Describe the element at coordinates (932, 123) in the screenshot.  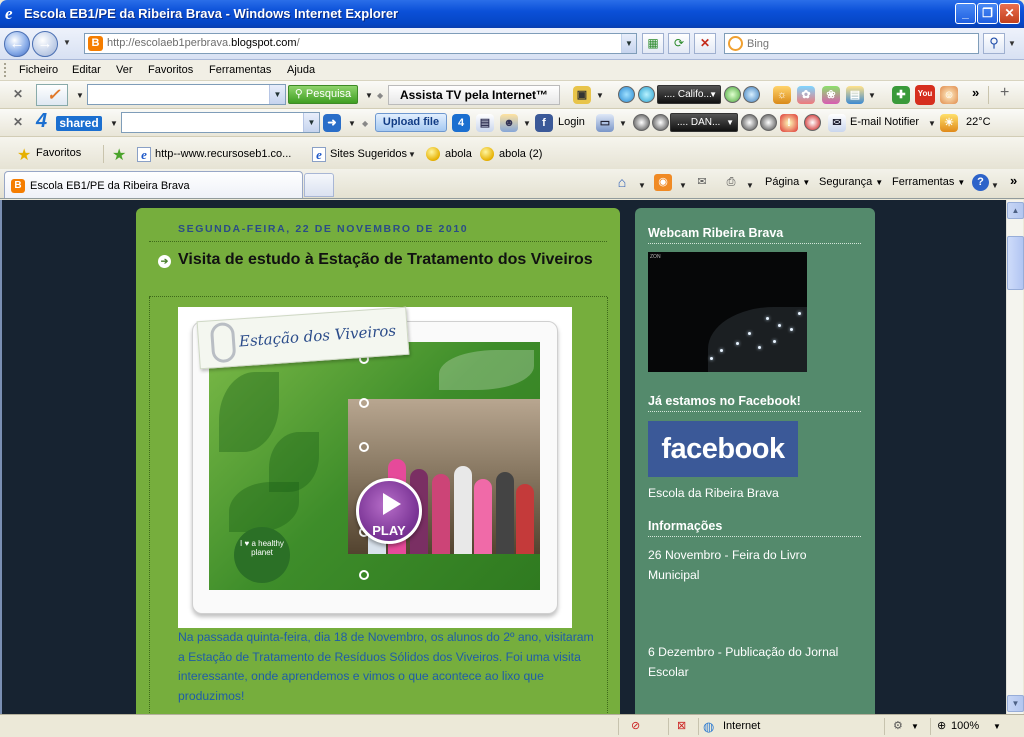
I see `email-dropdown: ▼` at that location.